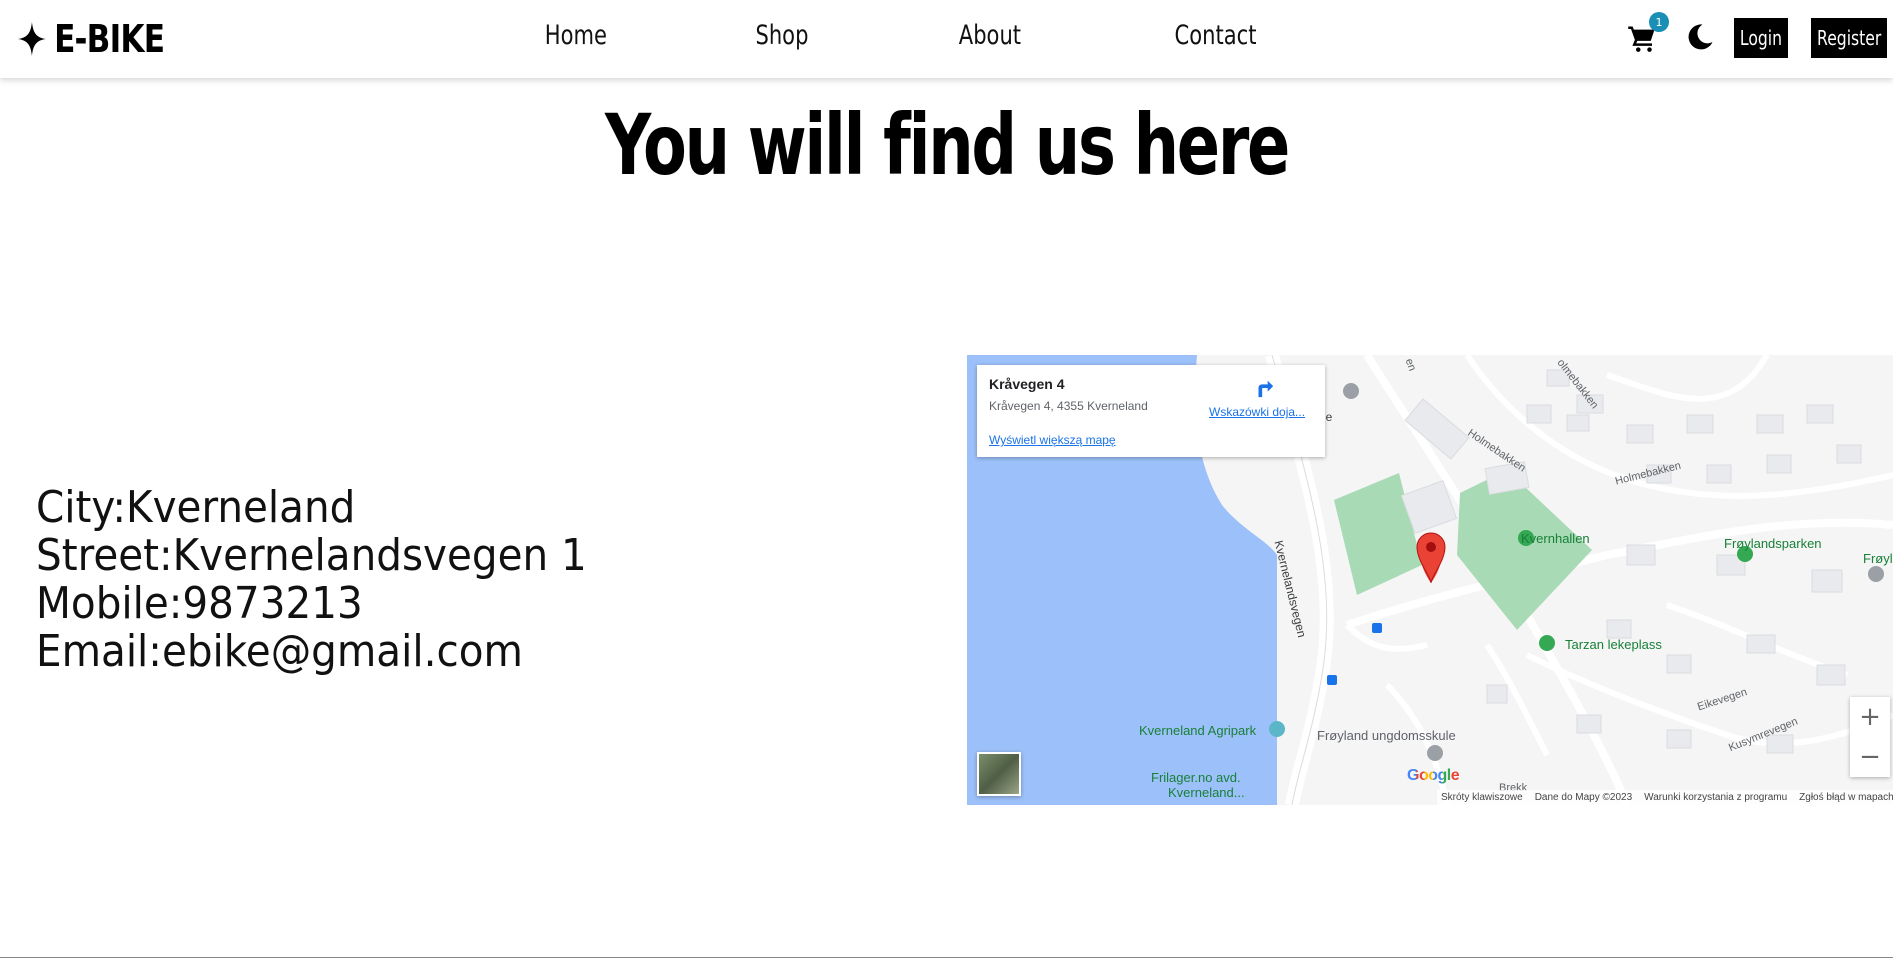  What do you see at coordinates (1773, 543) in the screenshot?
I see `map-label-froylandsparken: Frøylandsparken` at bounding box center [1773, 543].